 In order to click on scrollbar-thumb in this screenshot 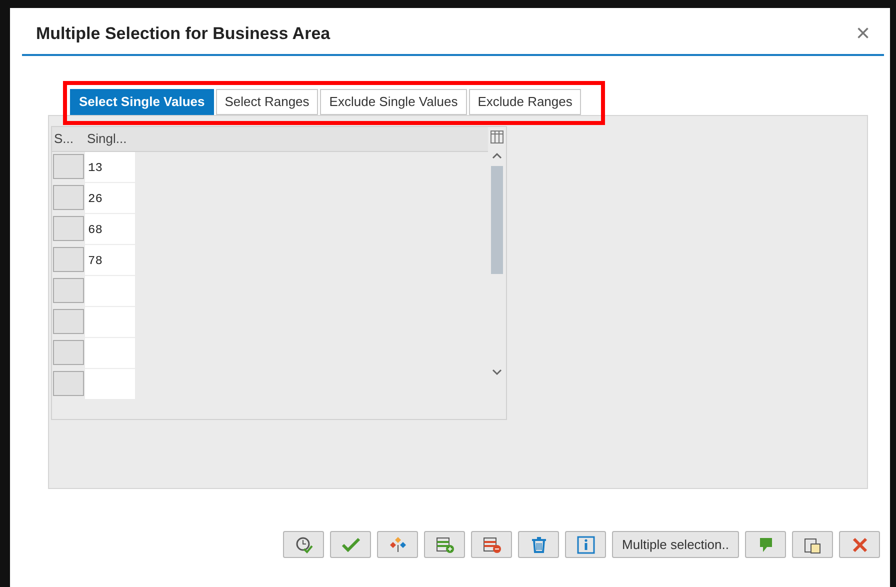, I will do `click(497, 220)`.